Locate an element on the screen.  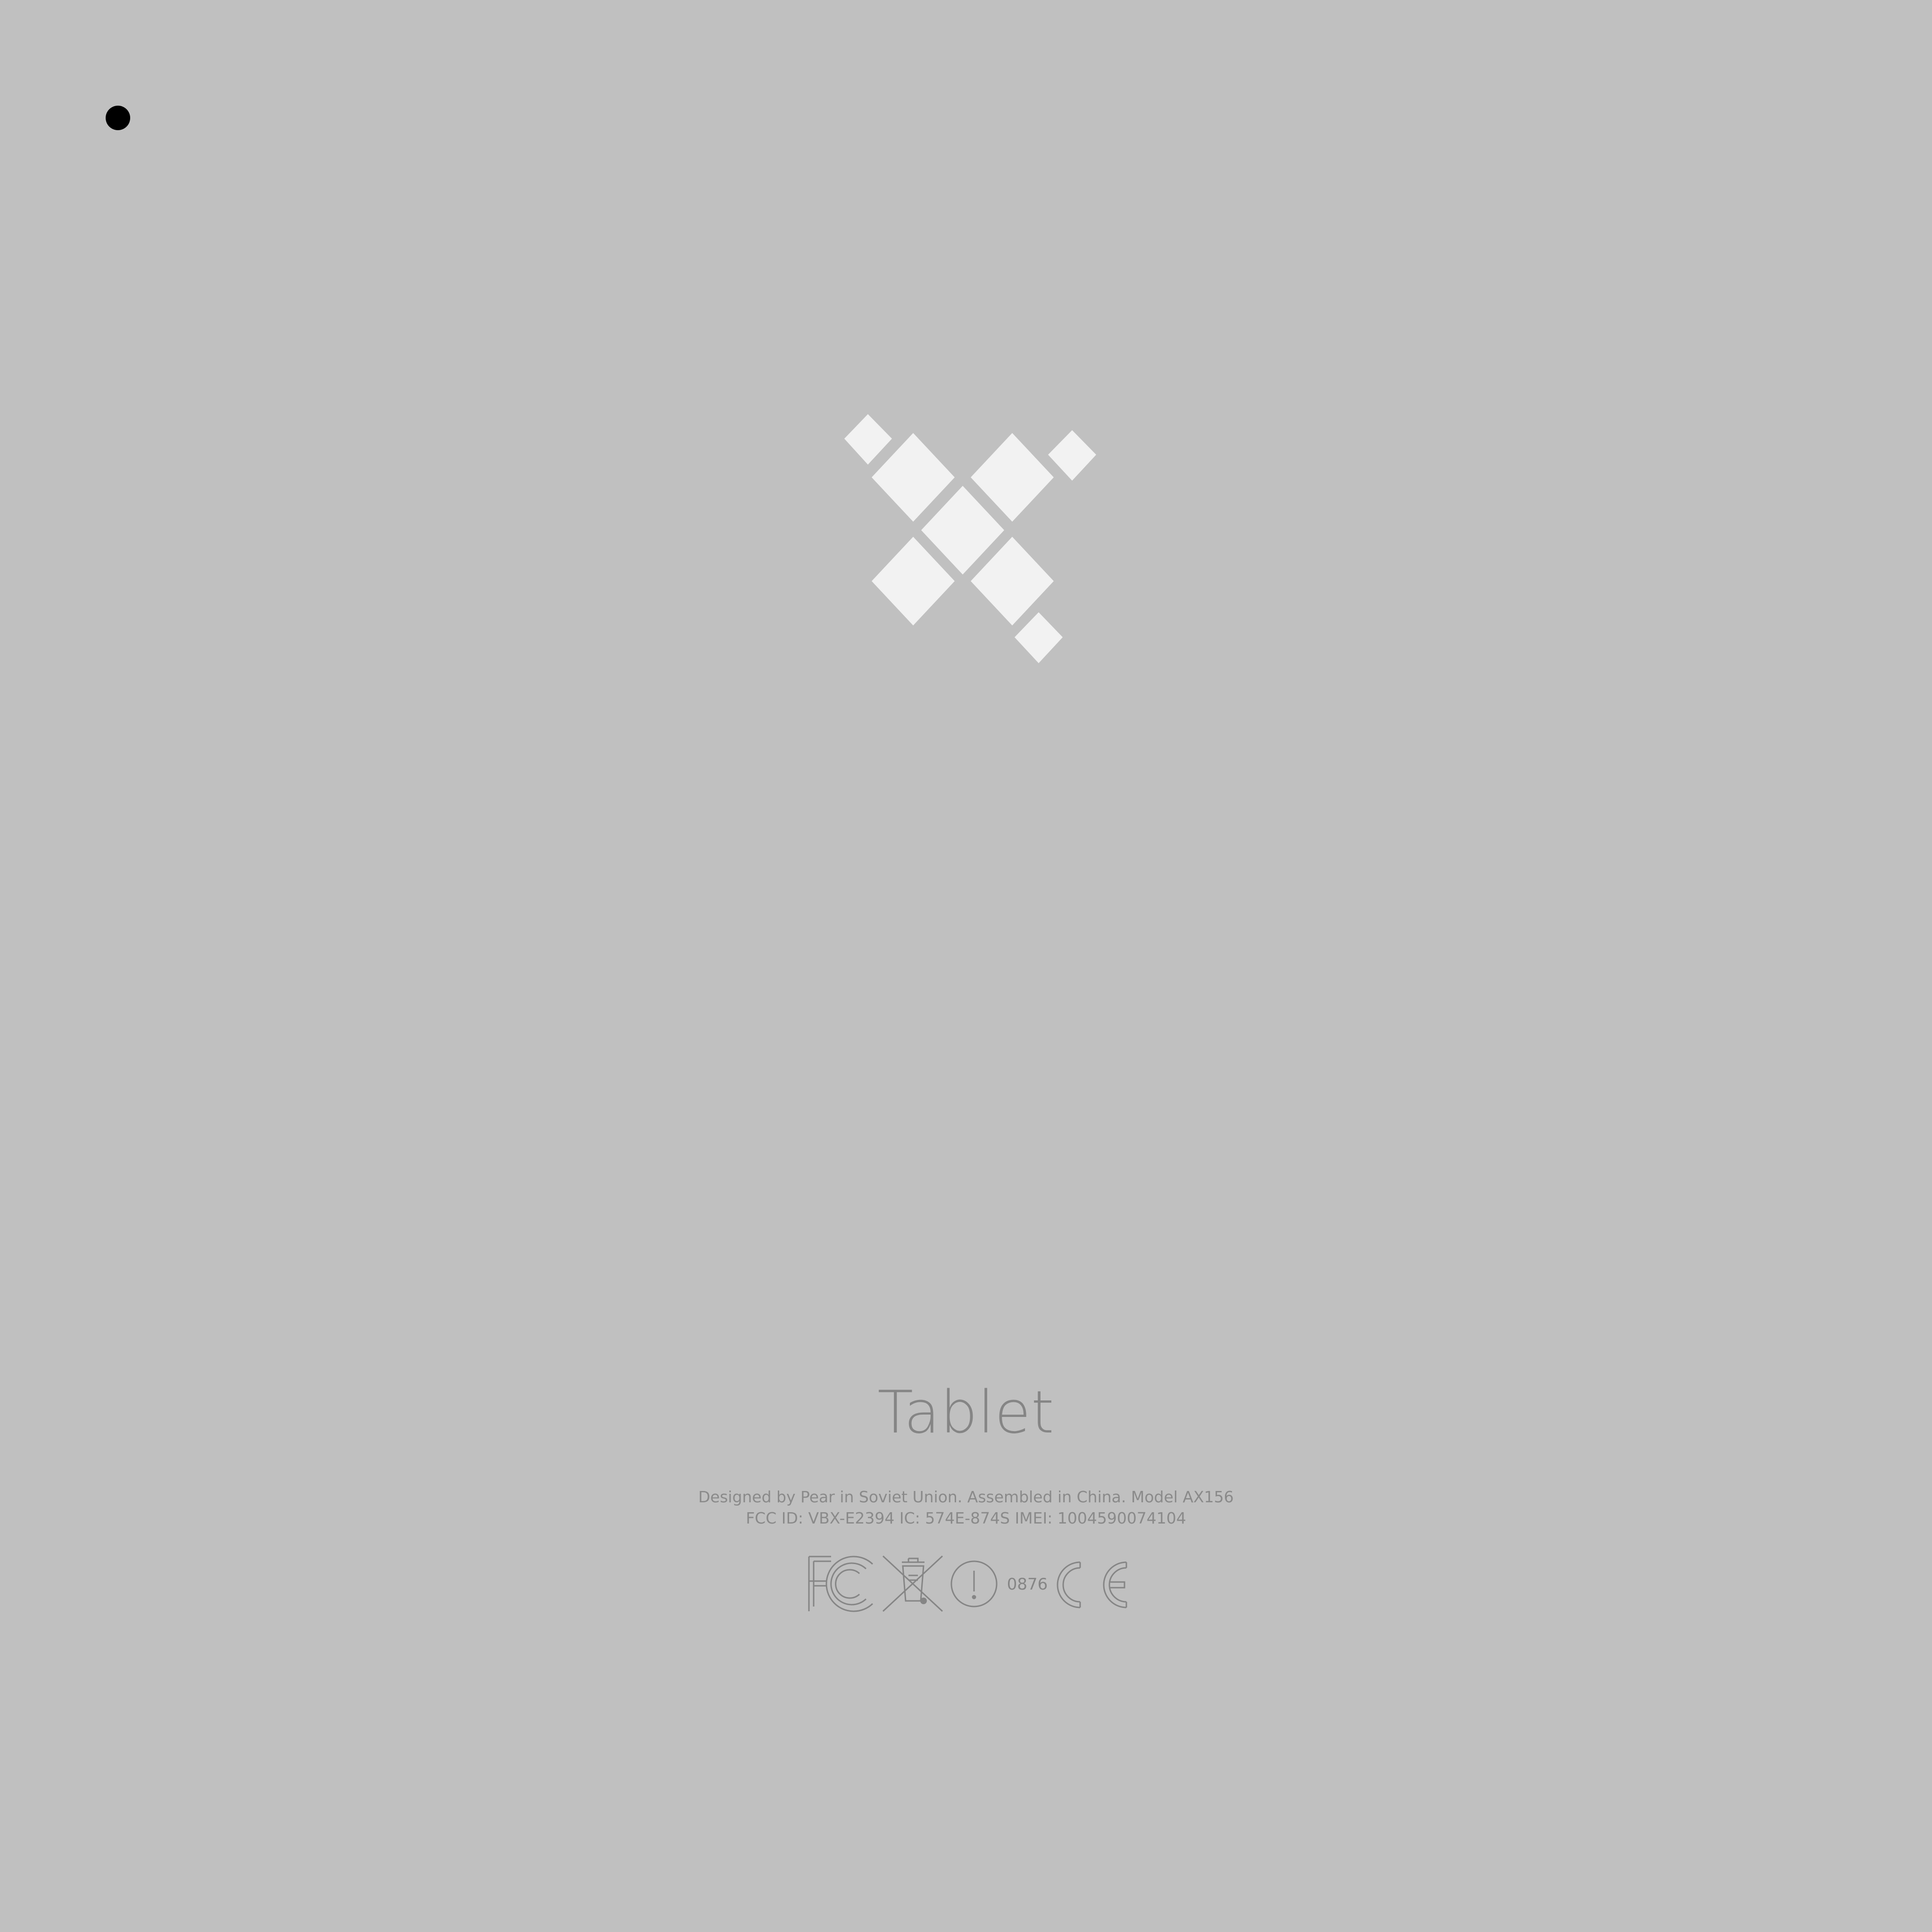
ce-mark-icon is located at coordinates (1092, 1584).